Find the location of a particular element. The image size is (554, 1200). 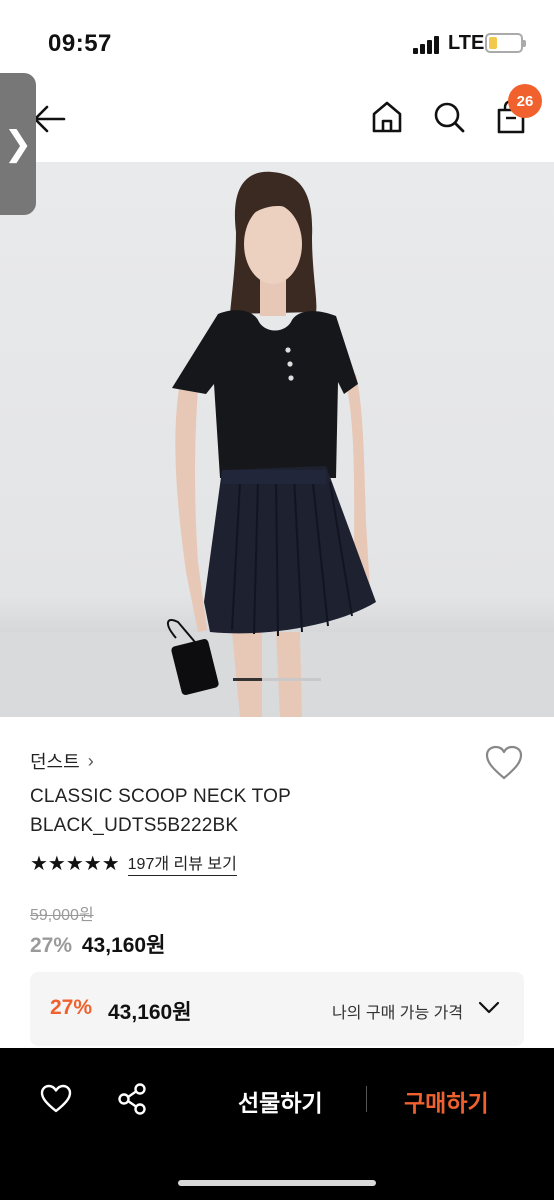

sale-price: 43,160원 is located at coordinates (123, 945).